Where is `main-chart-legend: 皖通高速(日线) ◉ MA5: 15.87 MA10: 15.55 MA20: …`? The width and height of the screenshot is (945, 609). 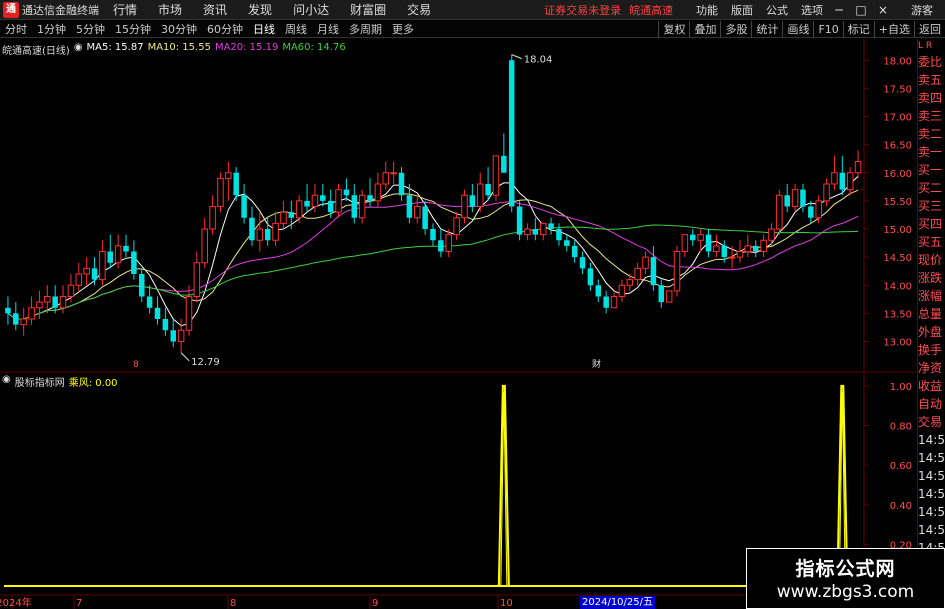
main-chart-legend: 皖通高速(日线) ◉ MA5: 15.87 MA10: 15.55 MA20: … is located at coordinates (174, 49).